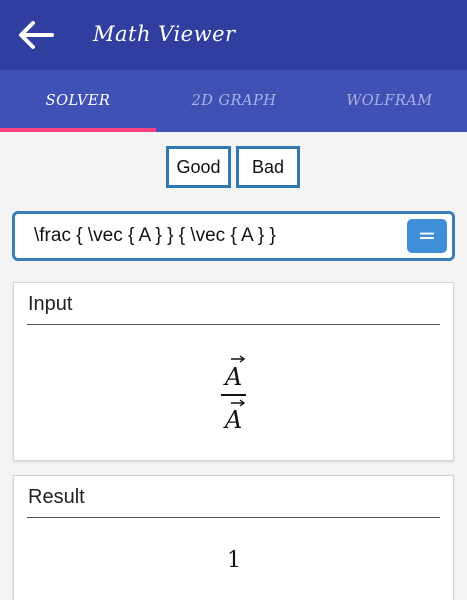  I want to click on expression-input: \frac { \vec { A } } { \vec { A } } =, so click(233, 236).